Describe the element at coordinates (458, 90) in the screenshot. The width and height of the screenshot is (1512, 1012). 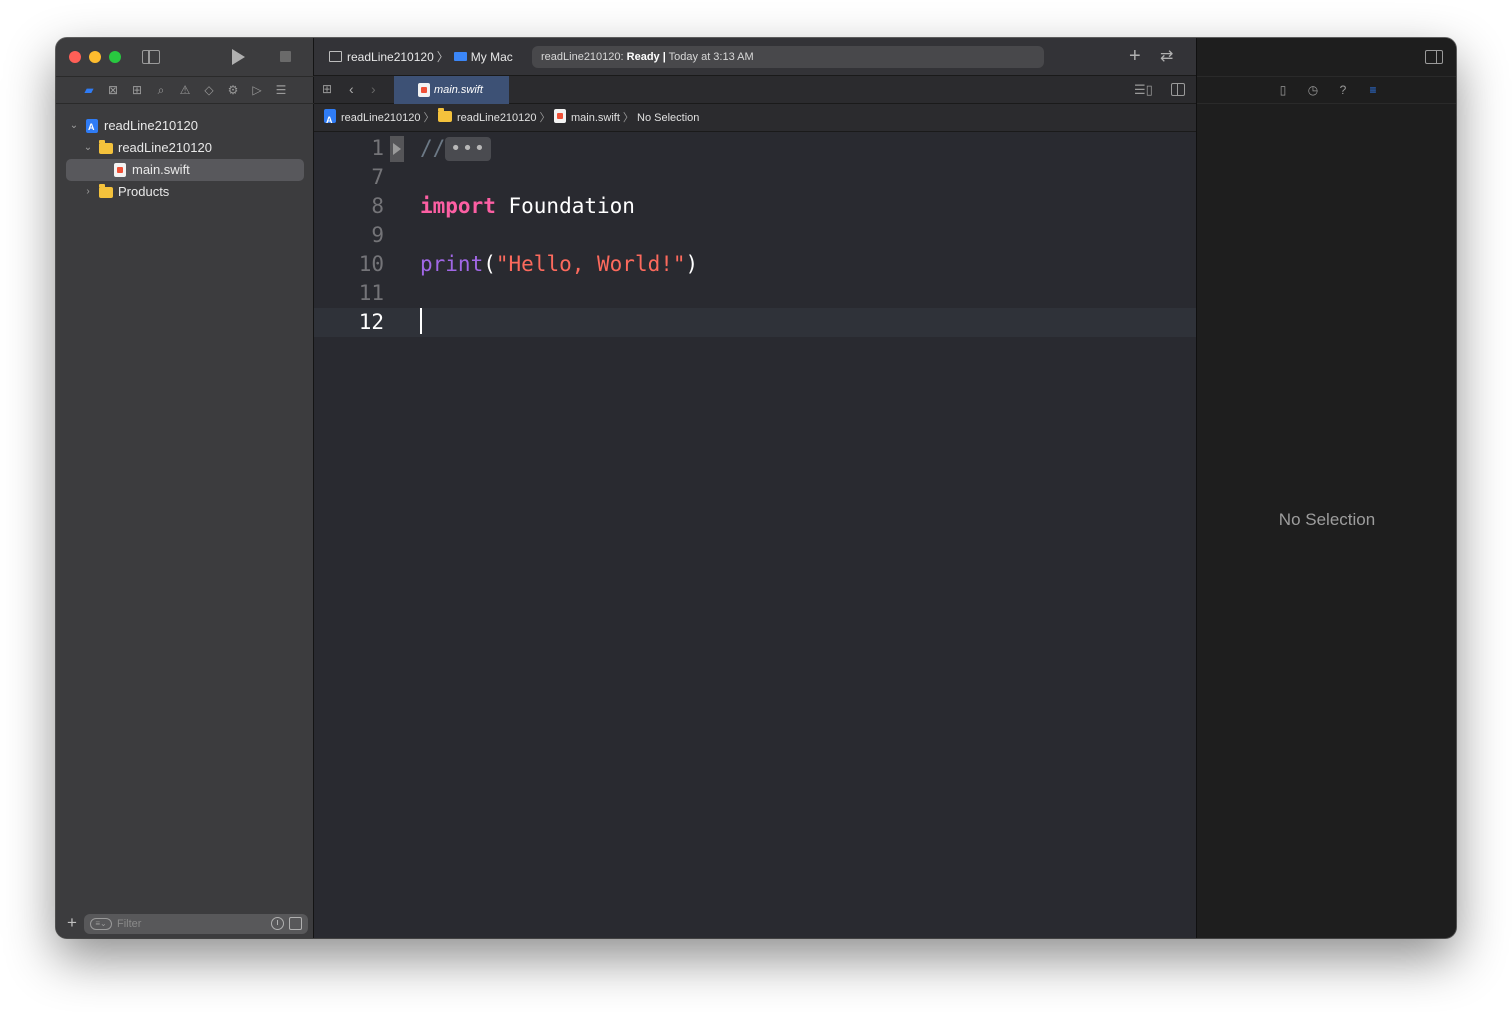
I see `tab-label: main.swift` at that location.